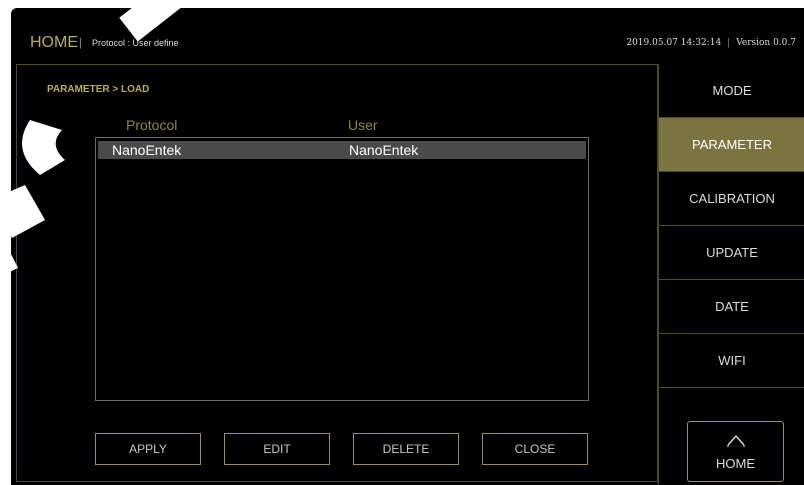 Image resolution: width=804 pixels, height=485 pixels. What do you see at coordinates (135, 43) in the screenshot?
I see `protocol-label: Protocol : User define` at bounding box center [135, 43].